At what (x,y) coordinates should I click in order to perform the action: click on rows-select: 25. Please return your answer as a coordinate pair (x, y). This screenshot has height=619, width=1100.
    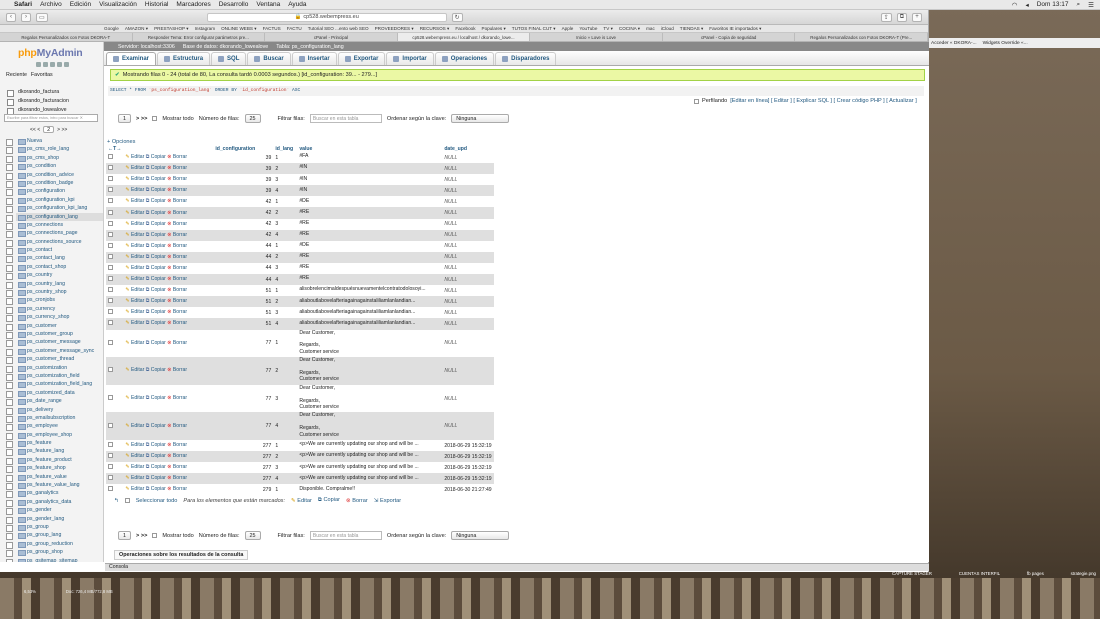
    Looking at the image, I should click on (252, 118).